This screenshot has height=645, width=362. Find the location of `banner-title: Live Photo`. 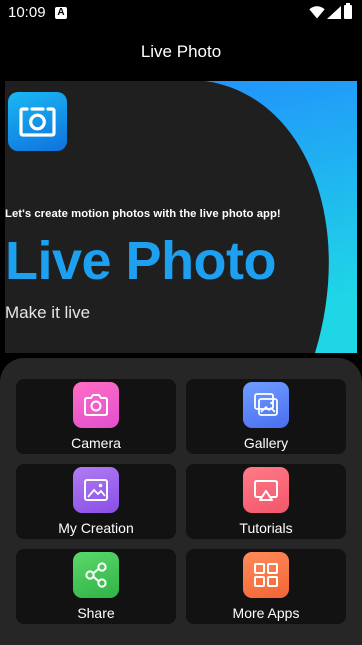

banner-title: Live Photo is located at coordinates (141, 261).